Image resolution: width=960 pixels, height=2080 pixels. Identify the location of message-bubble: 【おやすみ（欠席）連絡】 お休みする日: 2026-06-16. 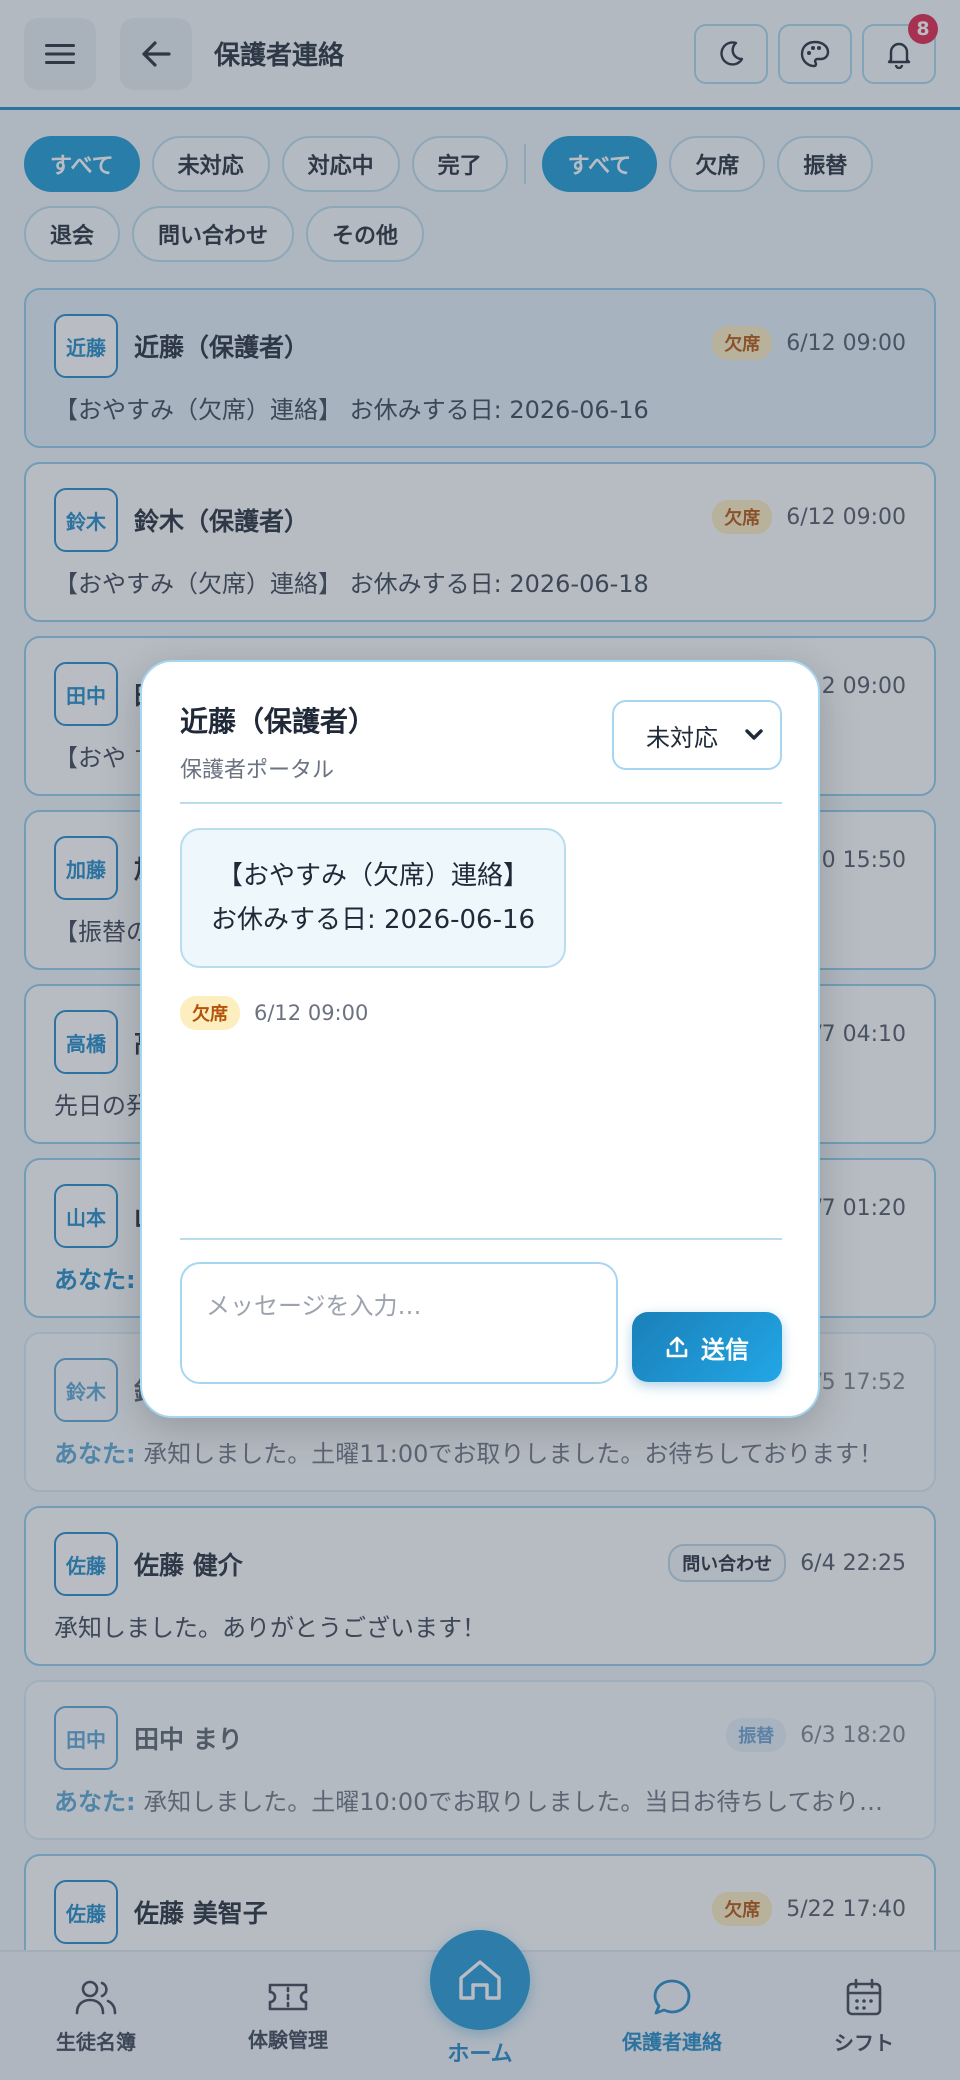
(373, 898).